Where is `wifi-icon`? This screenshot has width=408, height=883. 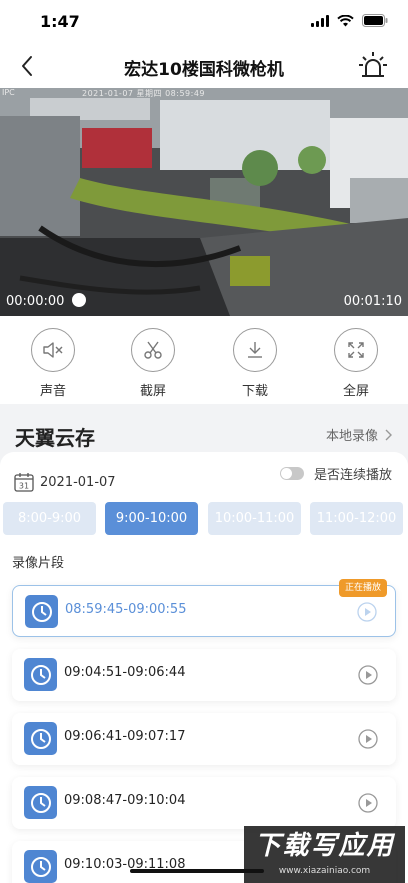
wifi-icon is located at coordinates (345, 20).